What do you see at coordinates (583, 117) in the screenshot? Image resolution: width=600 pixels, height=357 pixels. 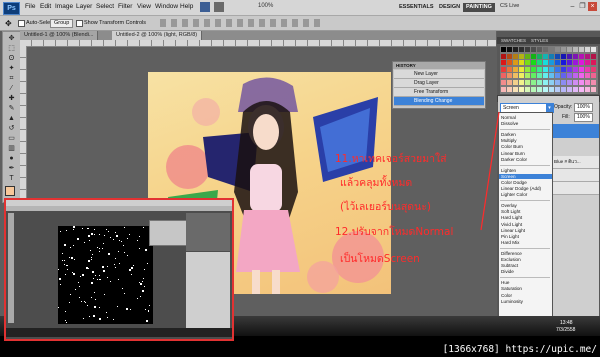 I see `fill-input: 100%` at bounding box center [583, 117].